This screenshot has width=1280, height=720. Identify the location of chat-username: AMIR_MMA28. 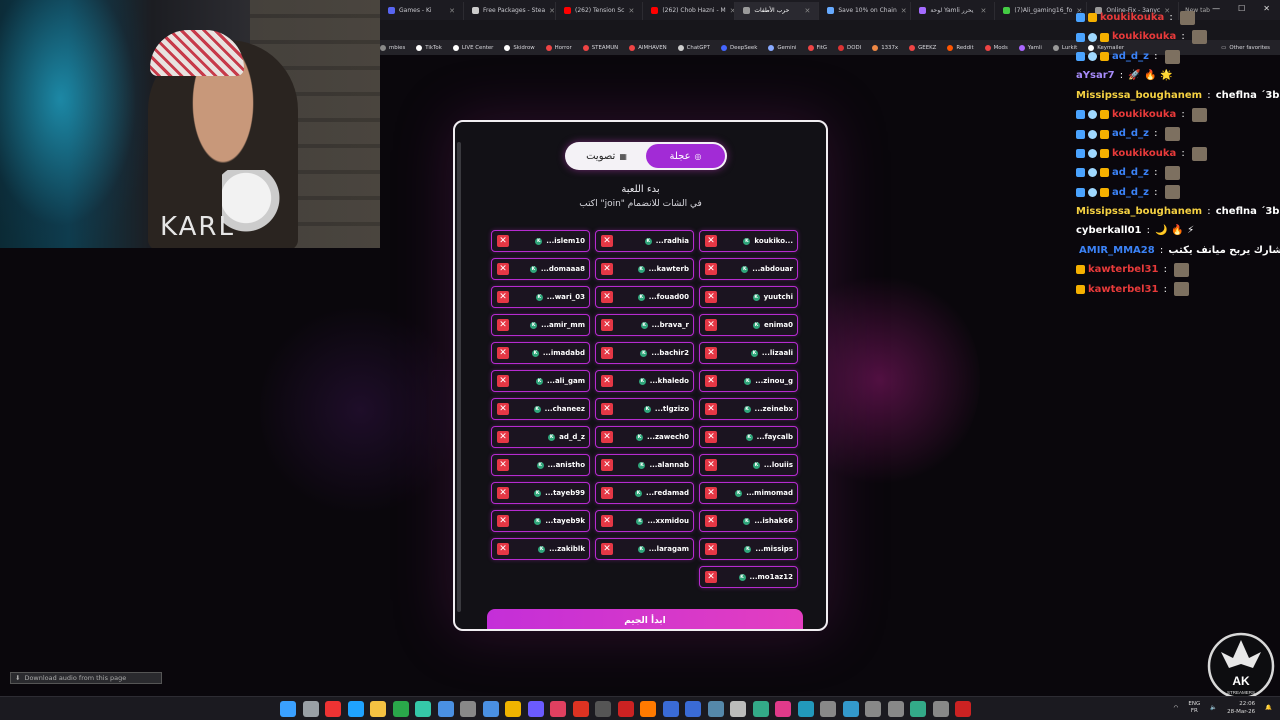
(1117, 250).